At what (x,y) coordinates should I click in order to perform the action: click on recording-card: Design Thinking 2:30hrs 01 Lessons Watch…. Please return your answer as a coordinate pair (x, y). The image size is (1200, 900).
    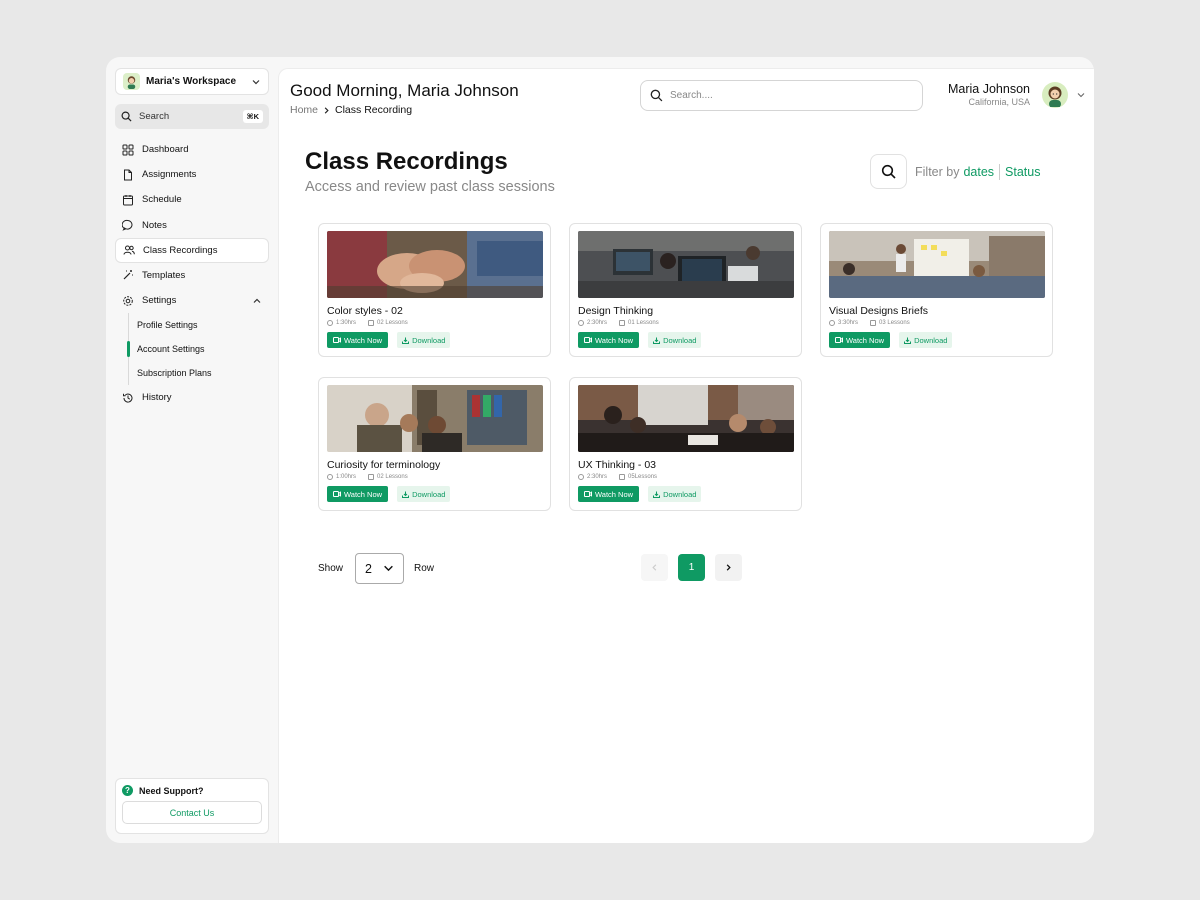
    Looking at the image, I should click on (685, 290).